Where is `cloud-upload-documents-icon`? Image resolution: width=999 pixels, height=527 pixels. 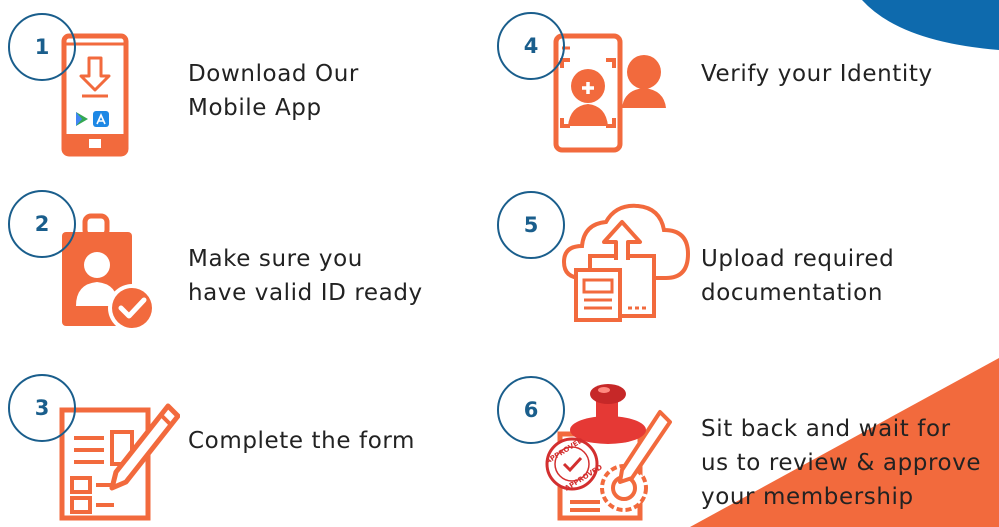
cloud-upload-documents-icon is located at coordinates (626, 262).